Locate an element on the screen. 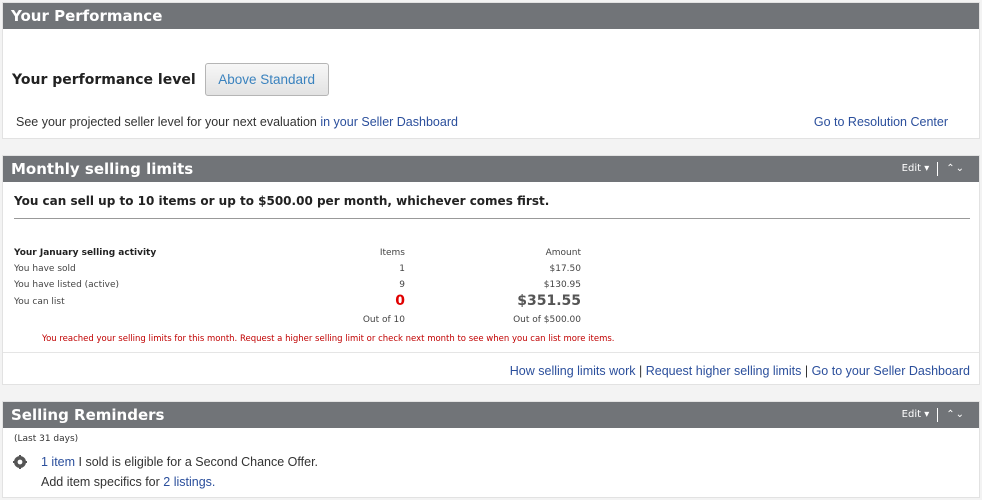  summary-divider is located at coordinates (492, 218).